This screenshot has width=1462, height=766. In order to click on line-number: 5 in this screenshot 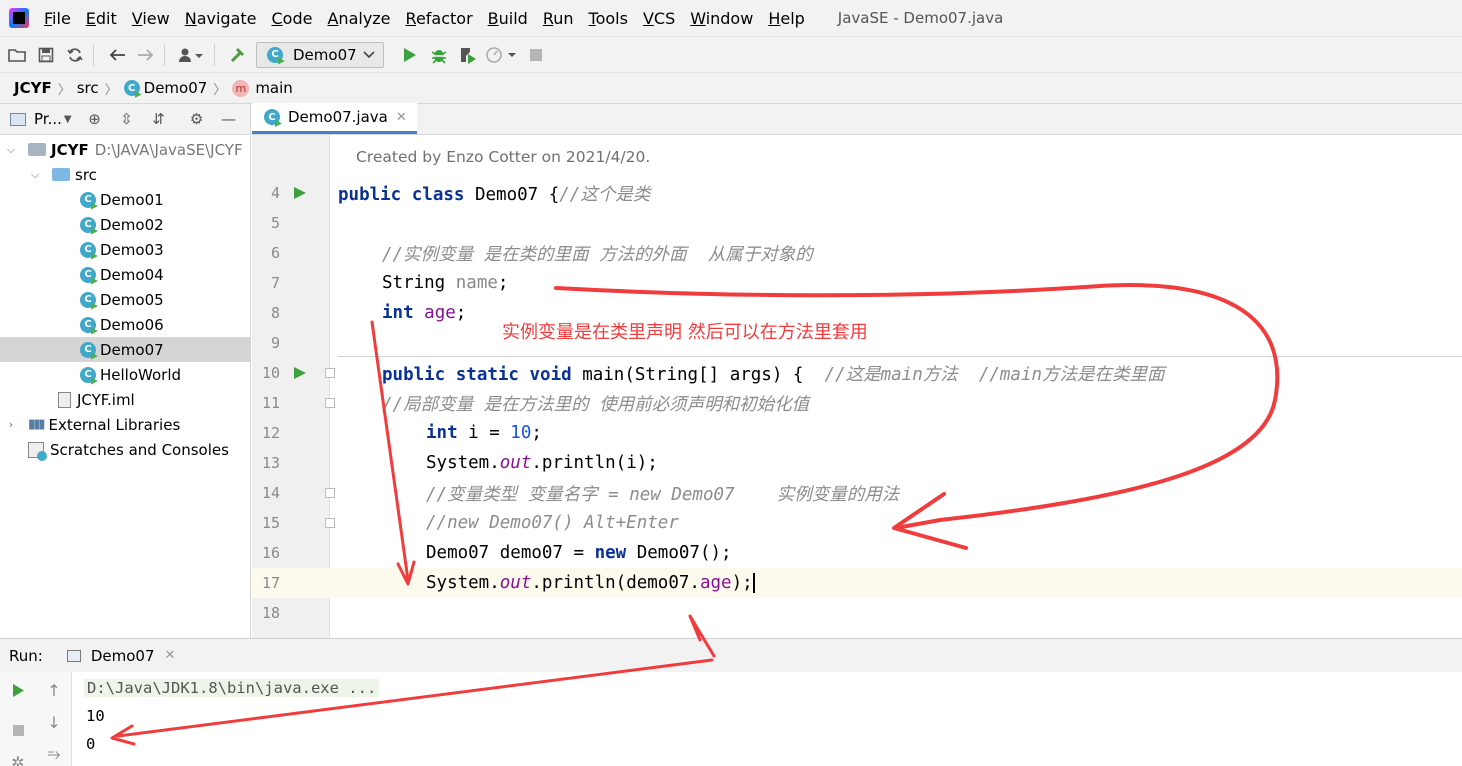, I will do `click(275, 223)`.